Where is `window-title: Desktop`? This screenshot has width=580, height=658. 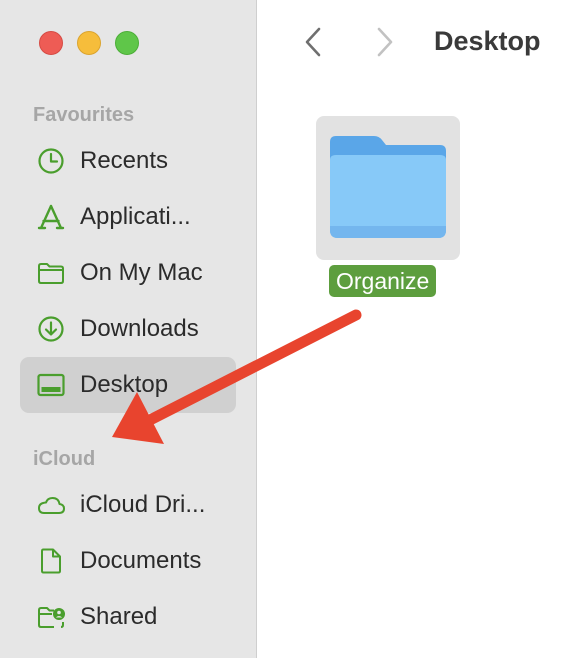
window-title: Desktop is located at coordinates (487, 41).